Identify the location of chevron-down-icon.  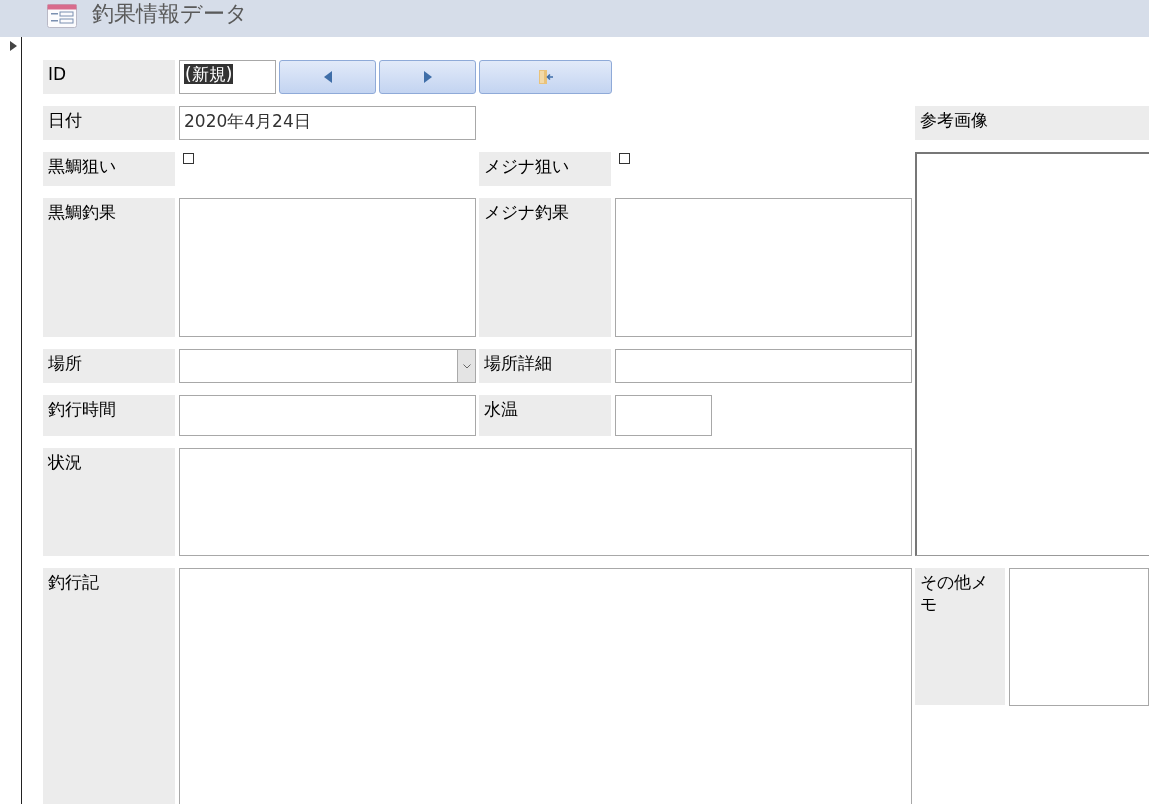
(466, 366).